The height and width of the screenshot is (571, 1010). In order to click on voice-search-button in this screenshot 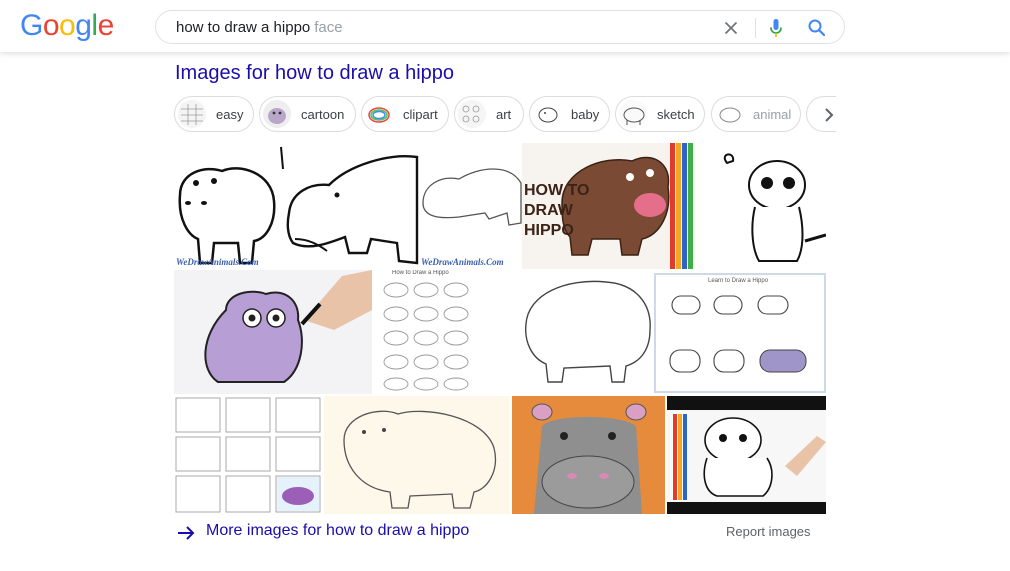, I will do `click(776, 28)`.